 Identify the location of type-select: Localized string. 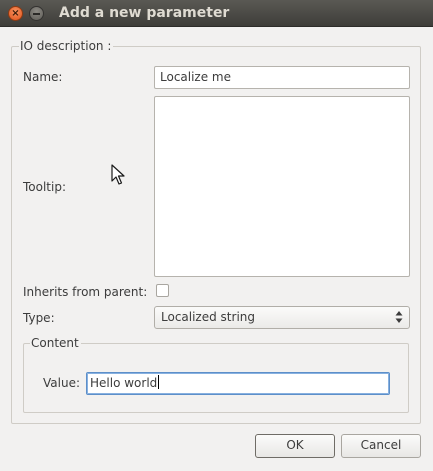
(282, 317).